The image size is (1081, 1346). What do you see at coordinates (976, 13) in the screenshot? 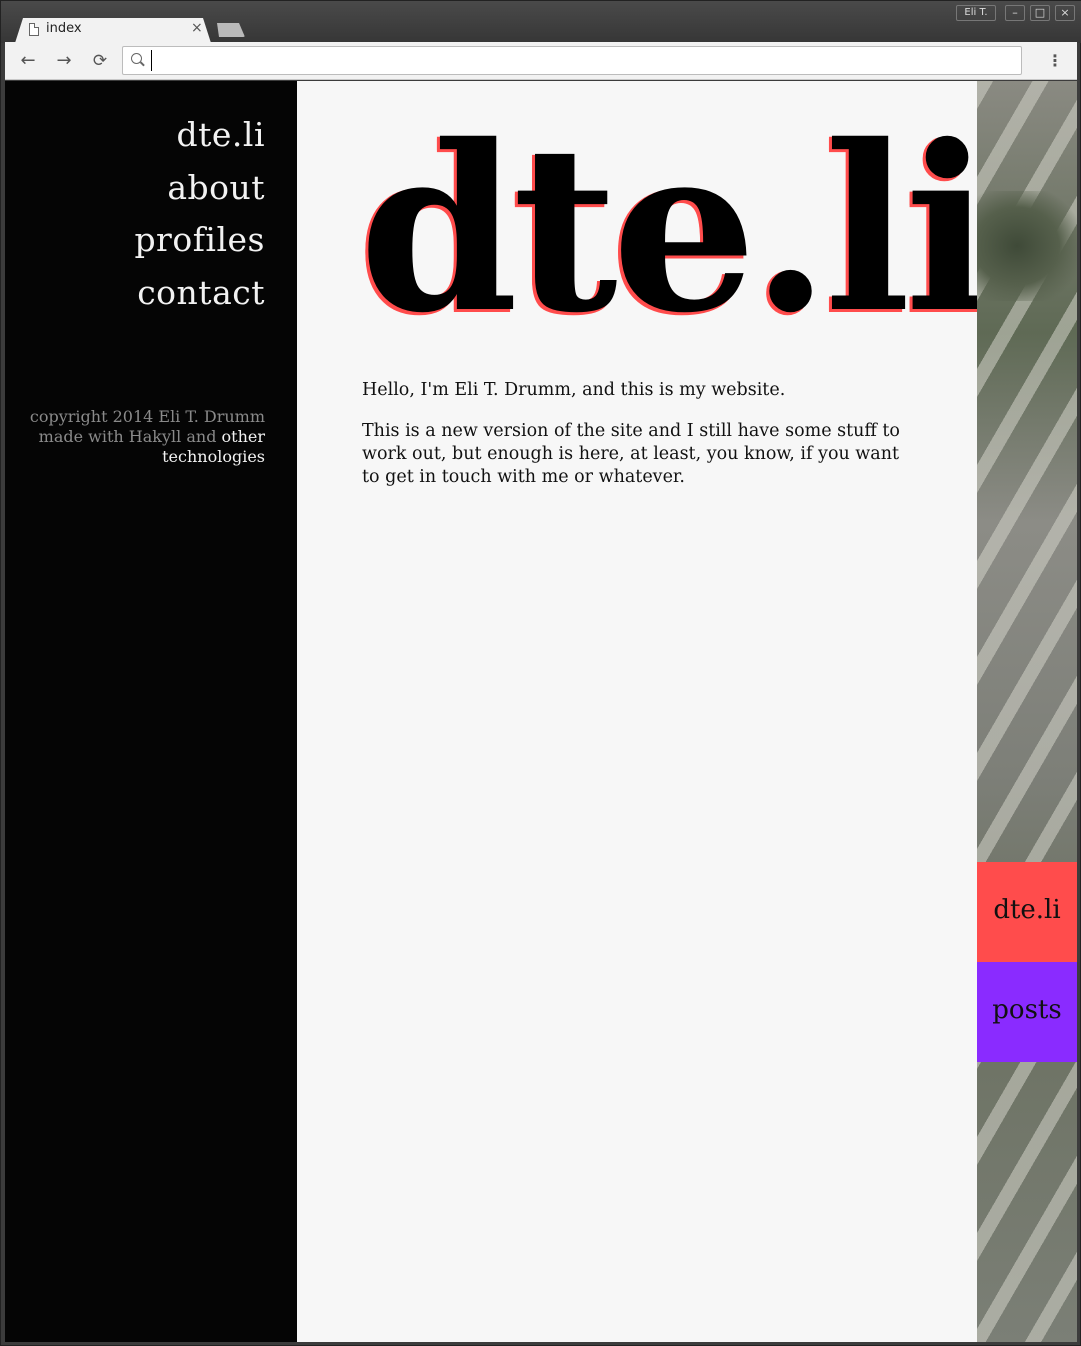
I see `profile-button: Eli T.` at bounding box center [976, 13].